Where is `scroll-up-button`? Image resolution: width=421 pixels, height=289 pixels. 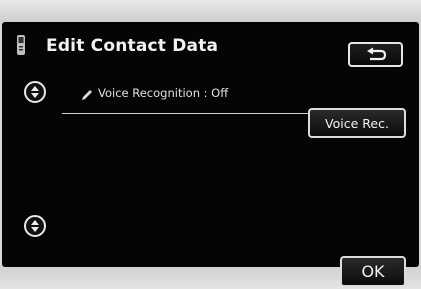 scroll-up-button is located at coordinates (35, 92).